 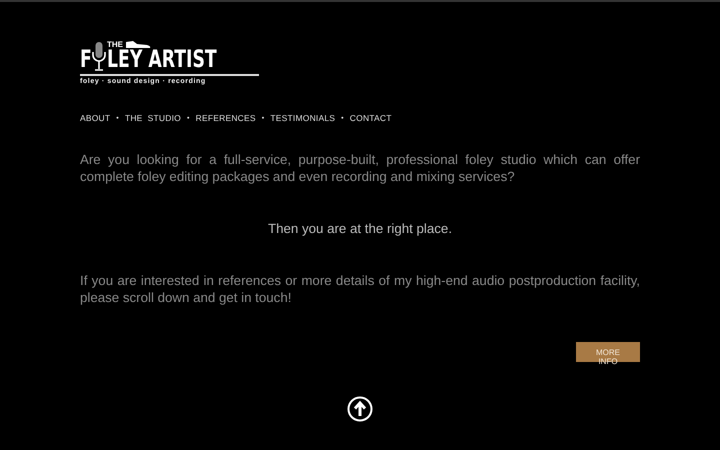 What do you see at coordinates (303, 118) in the screenshot?
I see `nav-link: TESTIMONIALS` at bounding box center [303, 118].